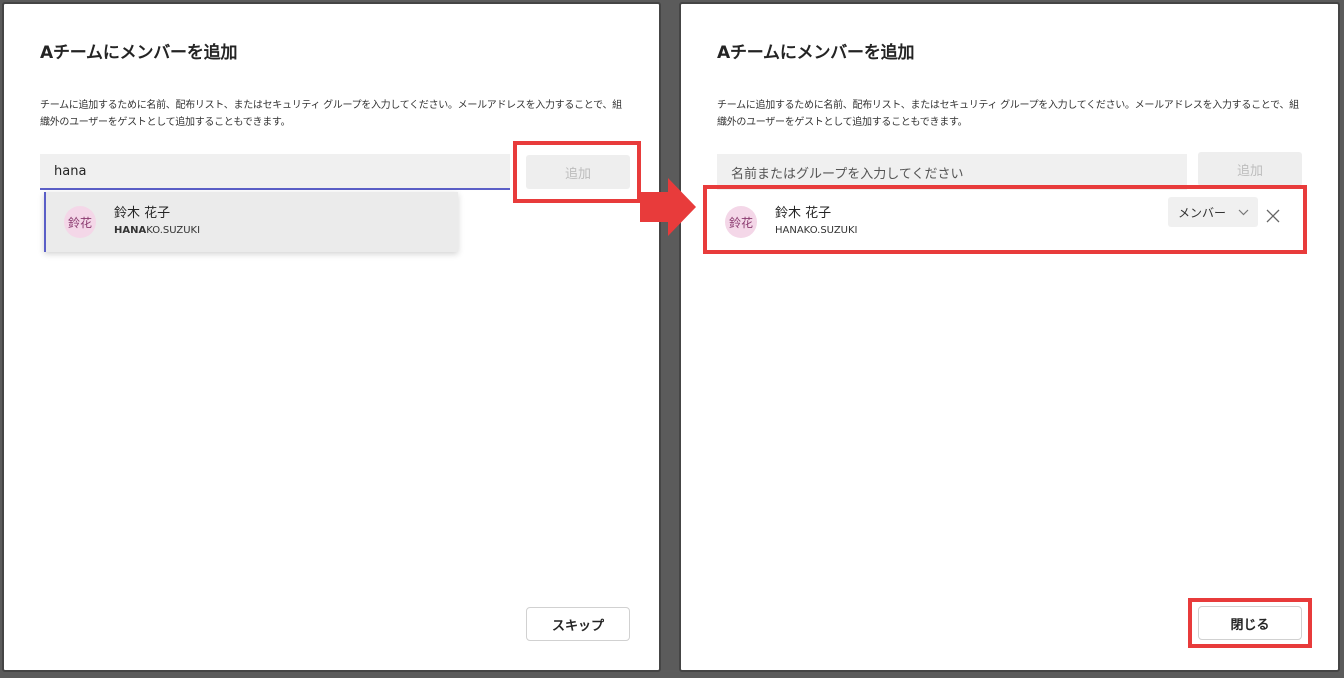 This screenshot has height=678, width=1344. What do you see at coordinates (1250, 623) in the screenshot?
I see `close-button: 閉じる` at bounding box center [1250, 623].